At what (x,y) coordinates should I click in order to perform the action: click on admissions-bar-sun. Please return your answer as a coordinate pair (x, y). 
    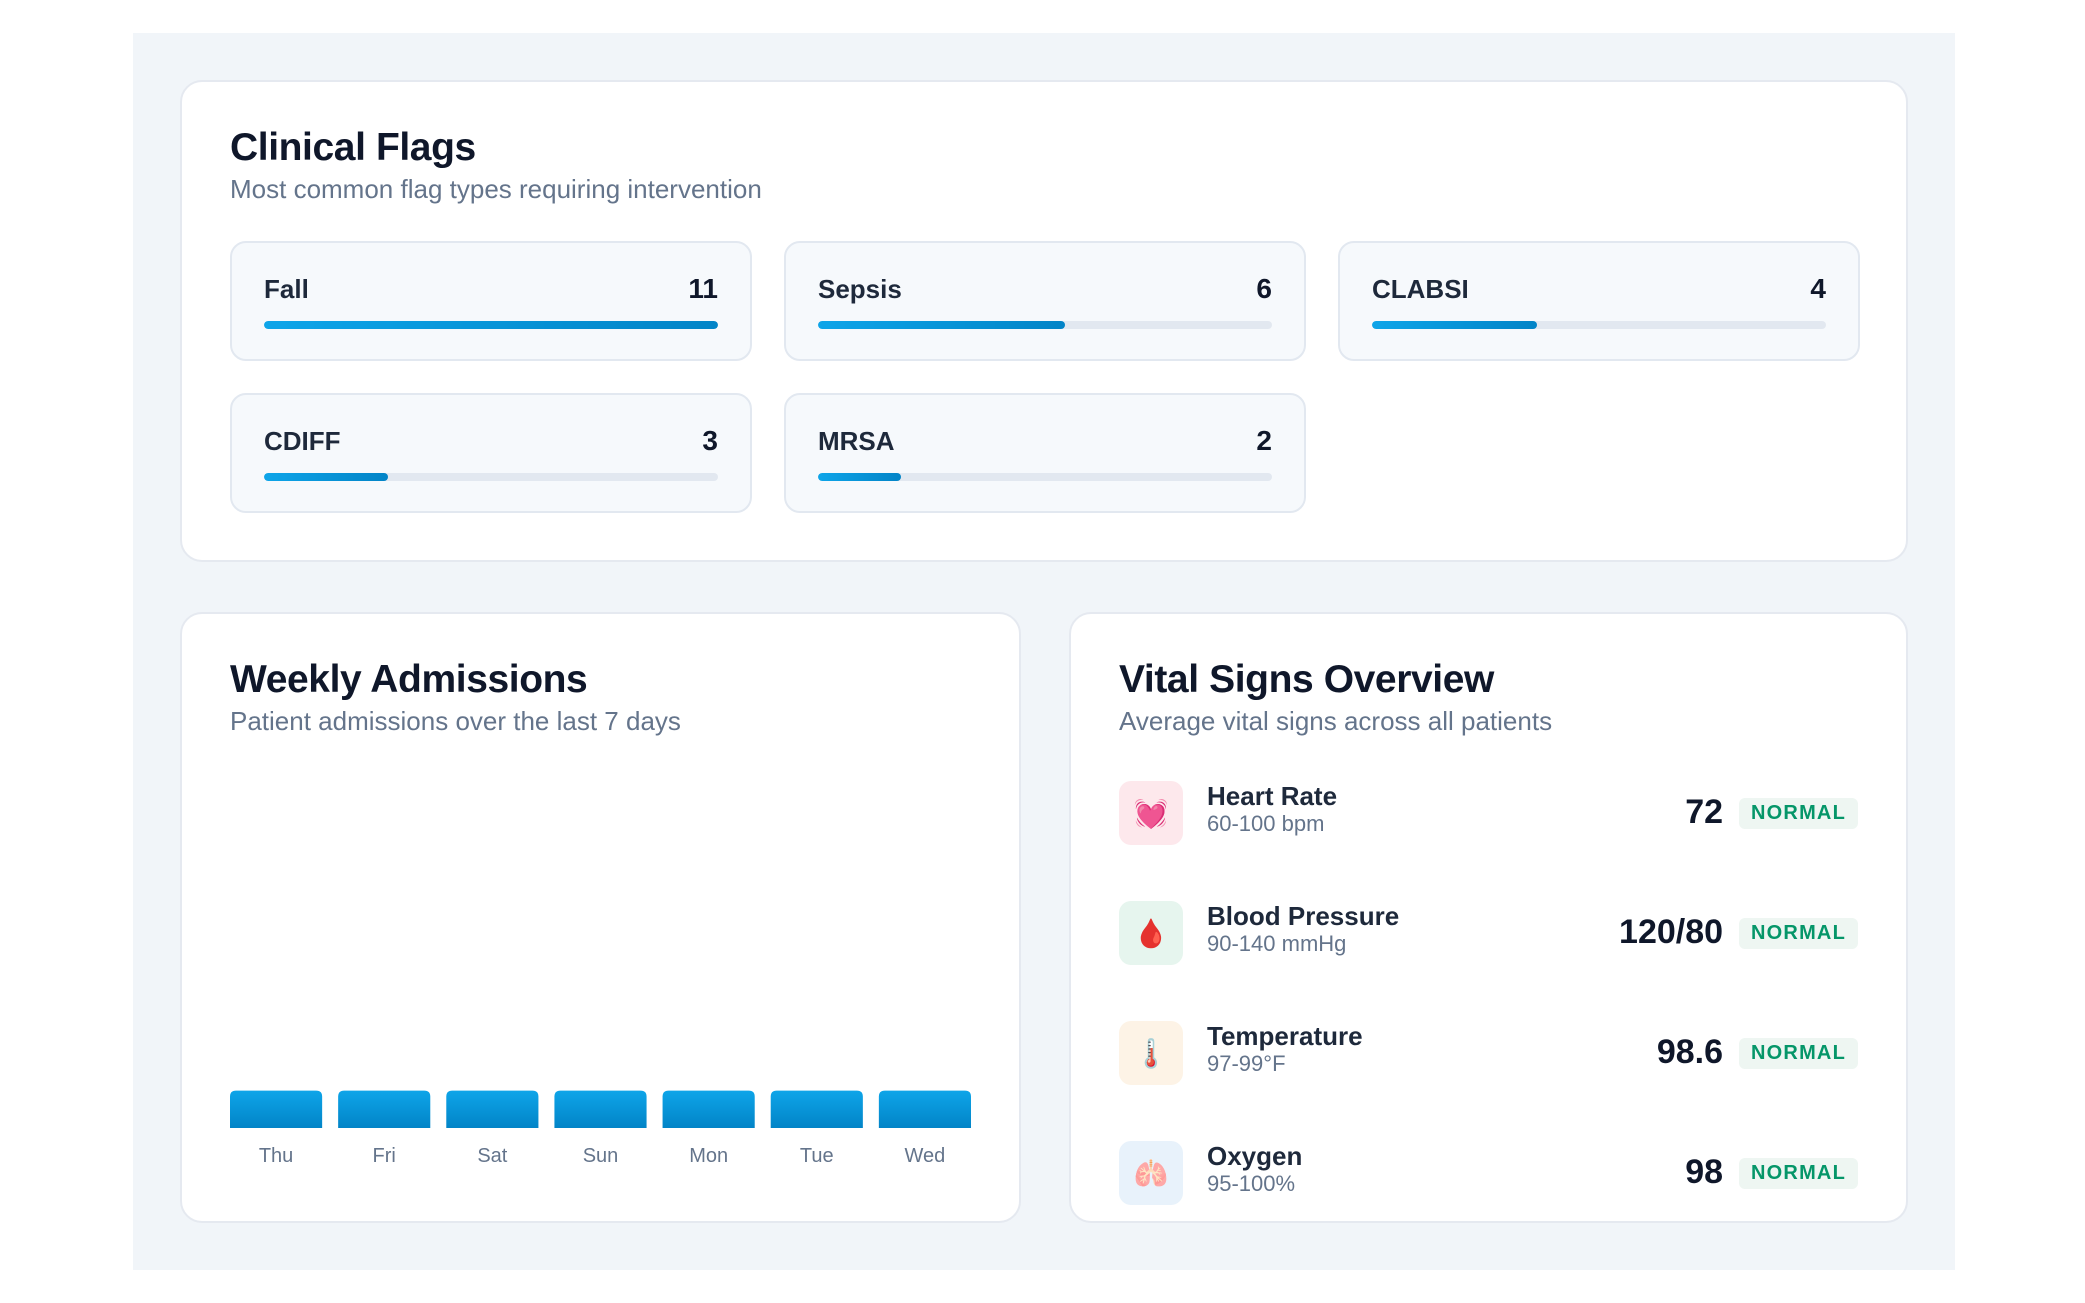
    Looking at the image, I should click on (600, 1109).